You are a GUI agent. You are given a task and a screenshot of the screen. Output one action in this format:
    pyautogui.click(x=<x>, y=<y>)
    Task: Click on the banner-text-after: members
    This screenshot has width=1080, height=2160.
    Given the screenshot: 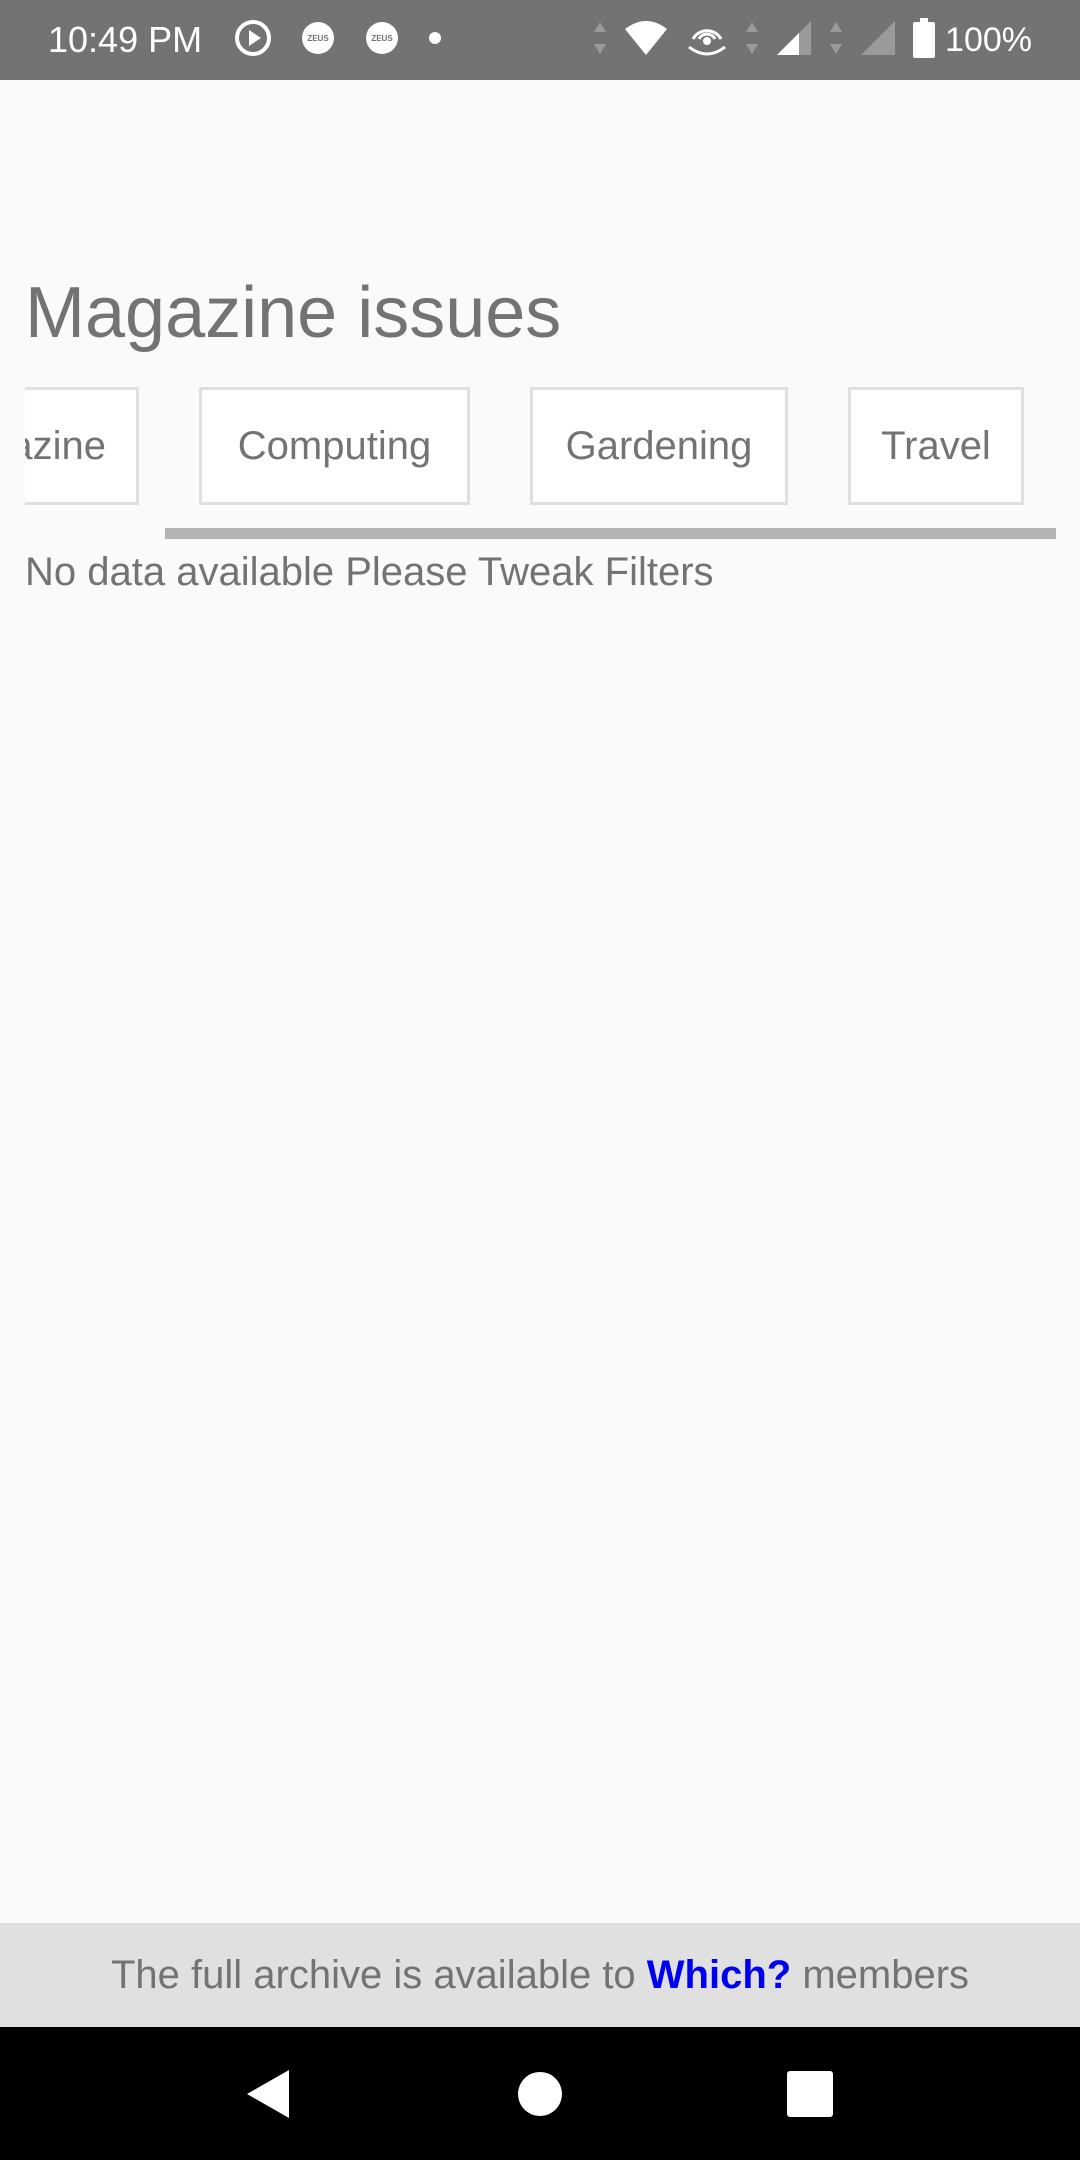 What is the action you would take?
    pyautogui.click(x=880, y=1975)
    